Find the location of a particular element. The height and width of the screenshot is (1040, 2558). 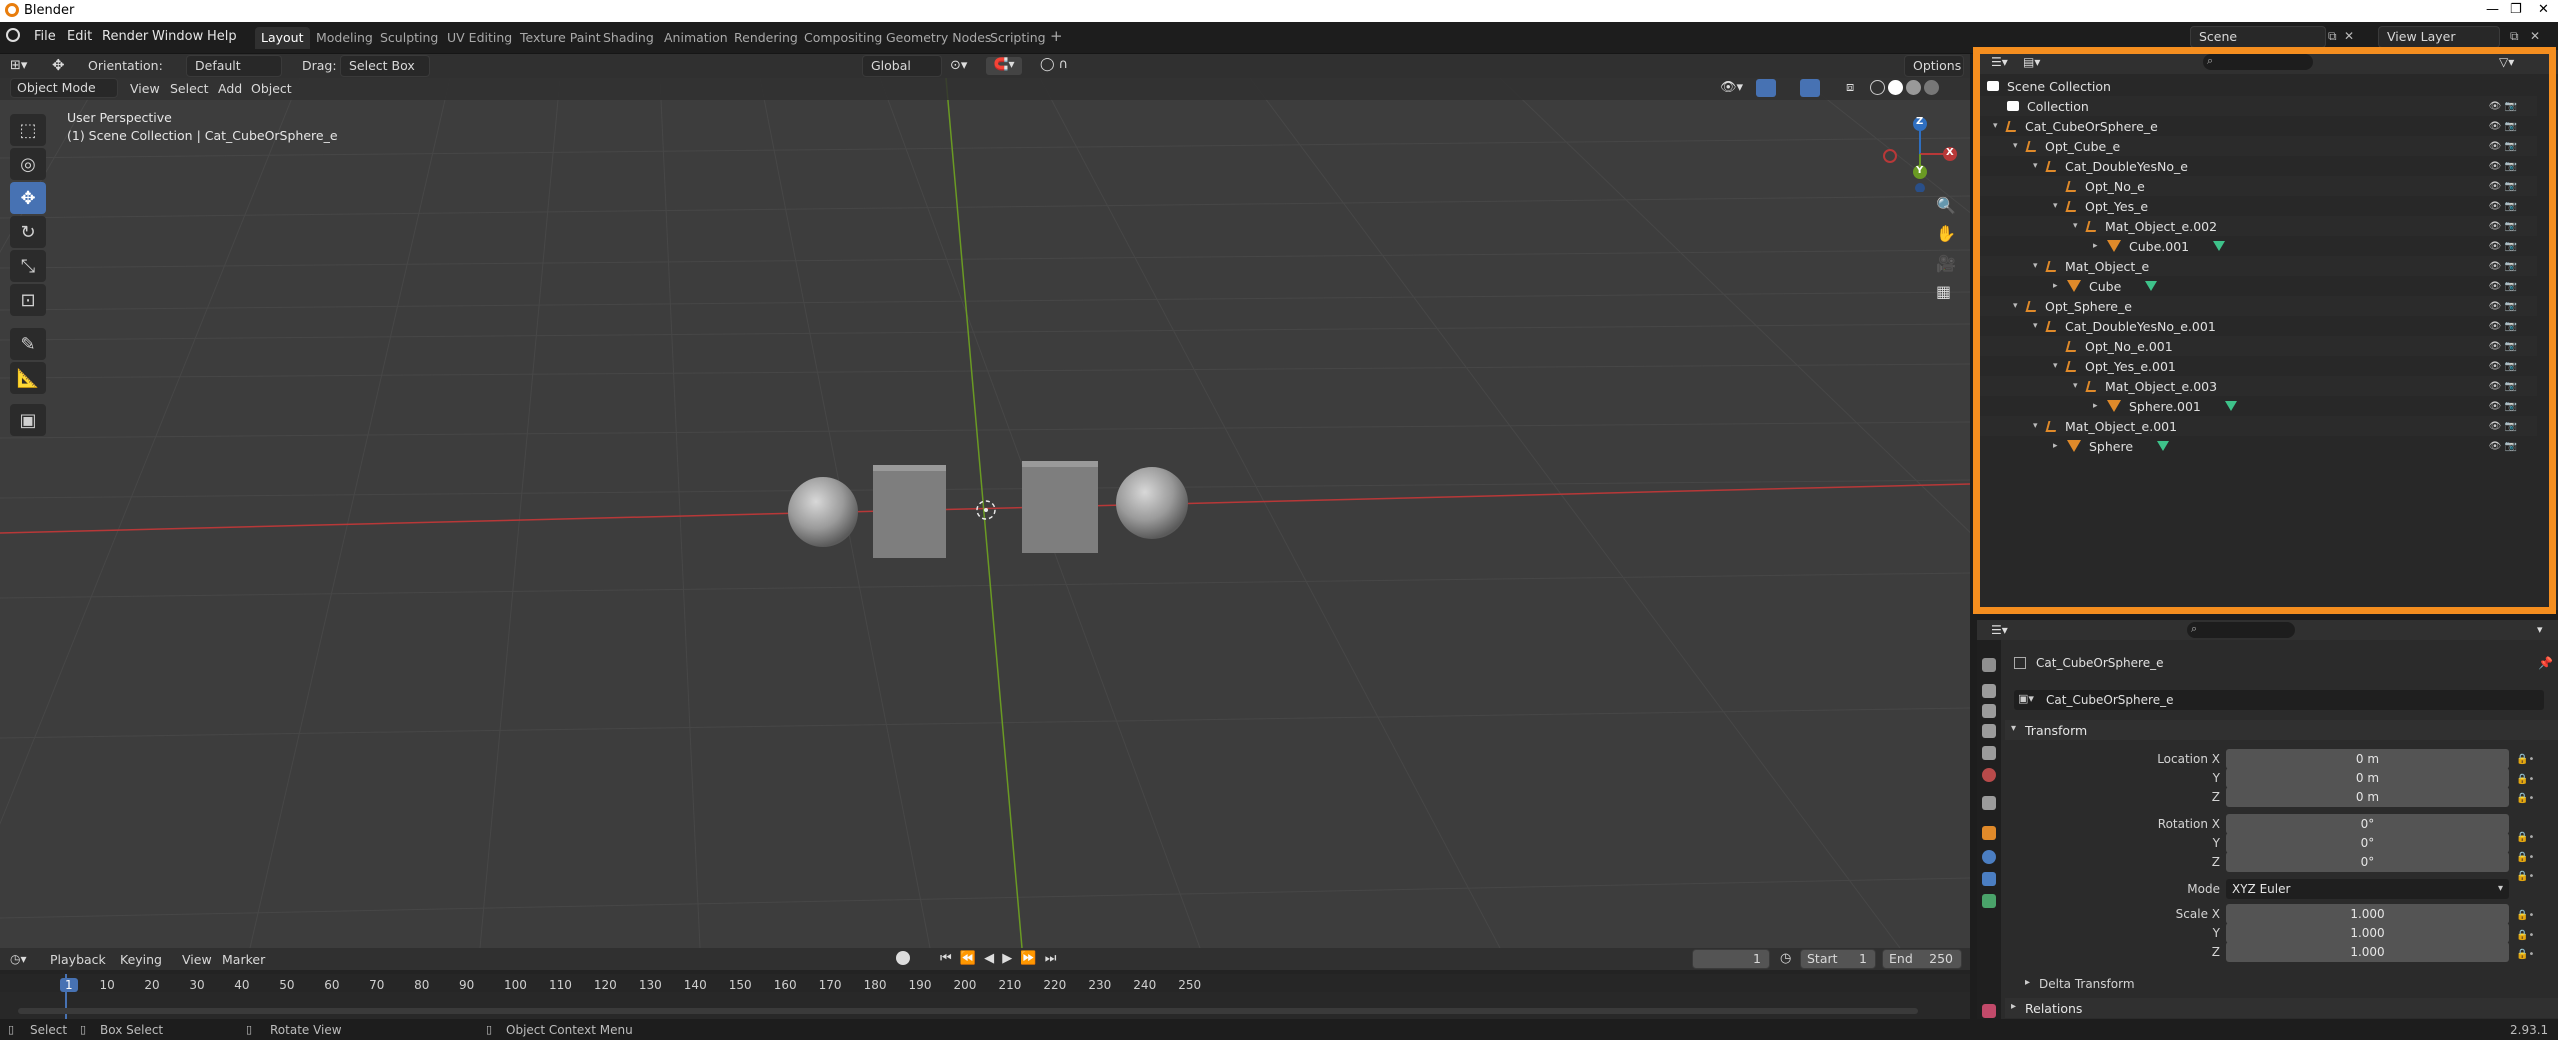

pan-hand-icon: ✋ is located at coordinates (1946, 233).